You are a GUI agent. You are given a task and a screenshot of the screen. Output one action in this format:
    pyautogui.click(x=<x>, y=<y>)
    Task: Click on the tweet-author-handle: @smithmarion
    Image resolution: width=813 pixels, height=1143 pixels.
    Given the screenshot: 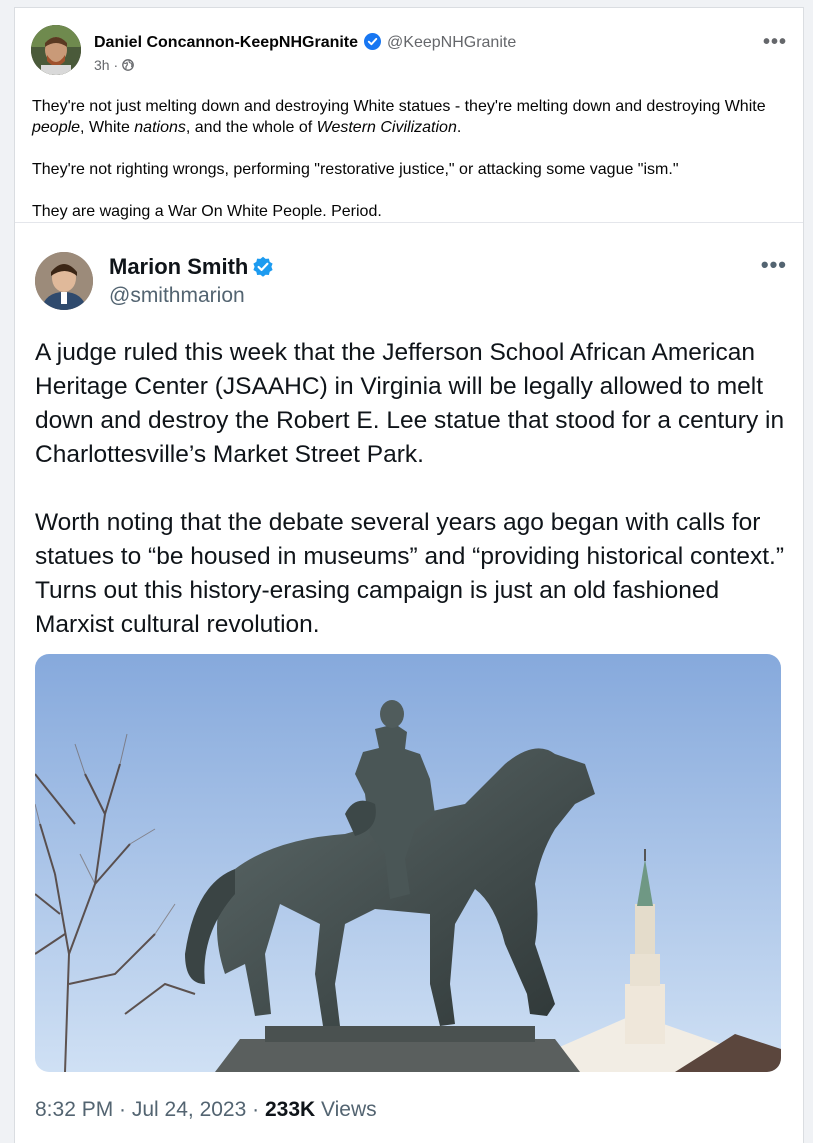 What is the action you would take?
    pyautogui.click(x=177, y=295)
    